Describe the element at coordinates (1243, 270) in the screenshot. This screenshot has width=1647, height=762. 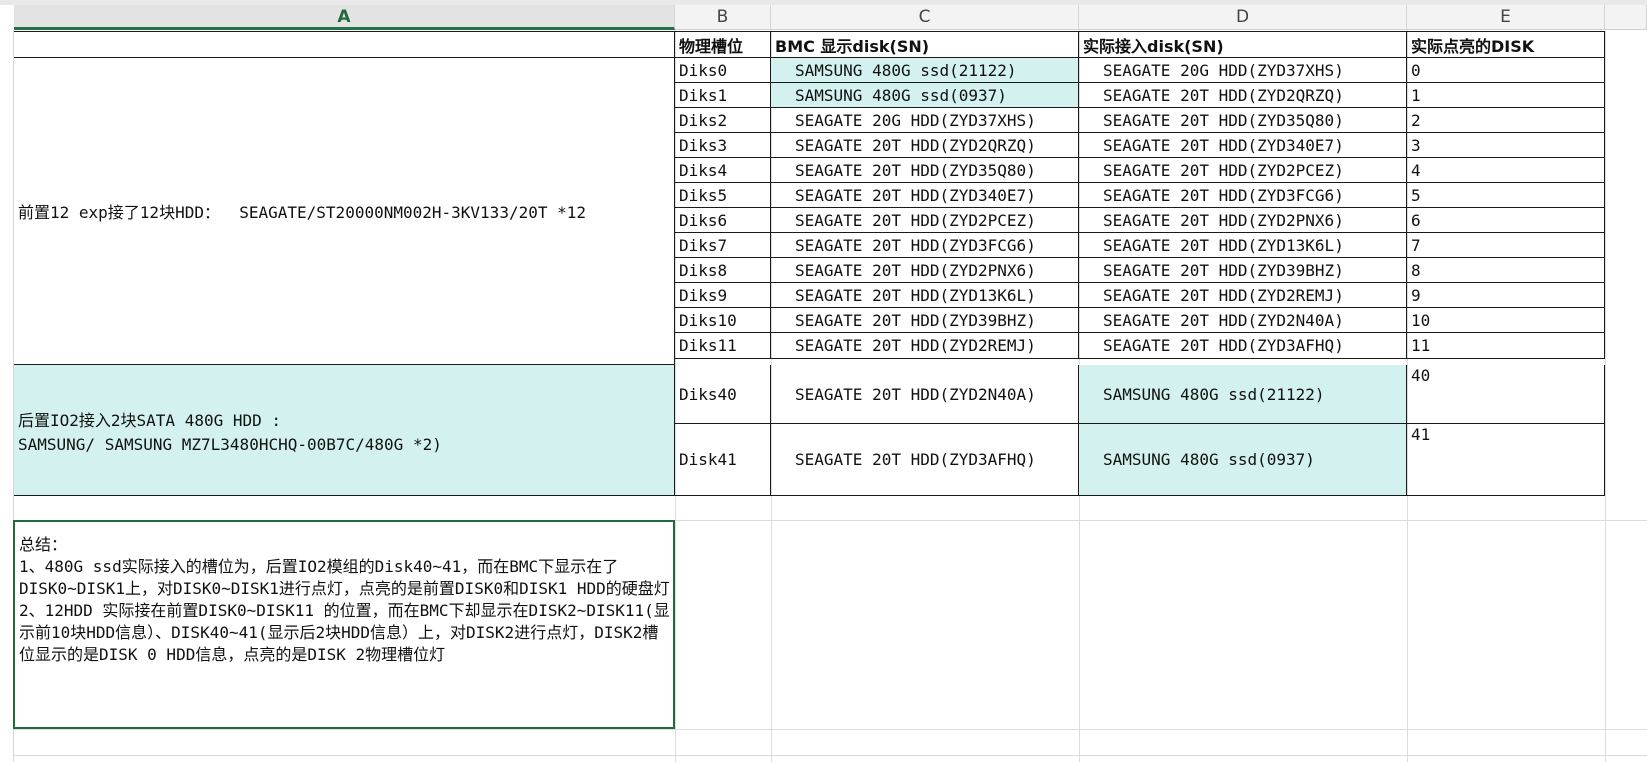
I see `row-8-actual-cell: SEAGATE 20T HDD(ZYD39BHZ)` at that location.